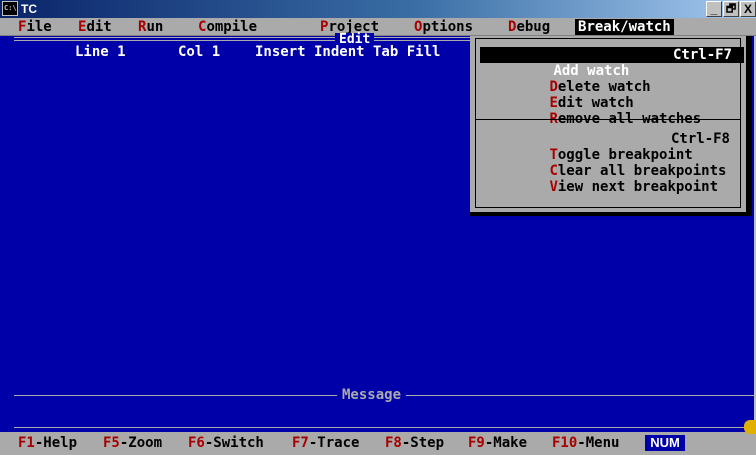 The height and width of the screenshot is (455, 756). I want to click on fkey-f5-zoom: F5-Zoom, so click(132, 443).